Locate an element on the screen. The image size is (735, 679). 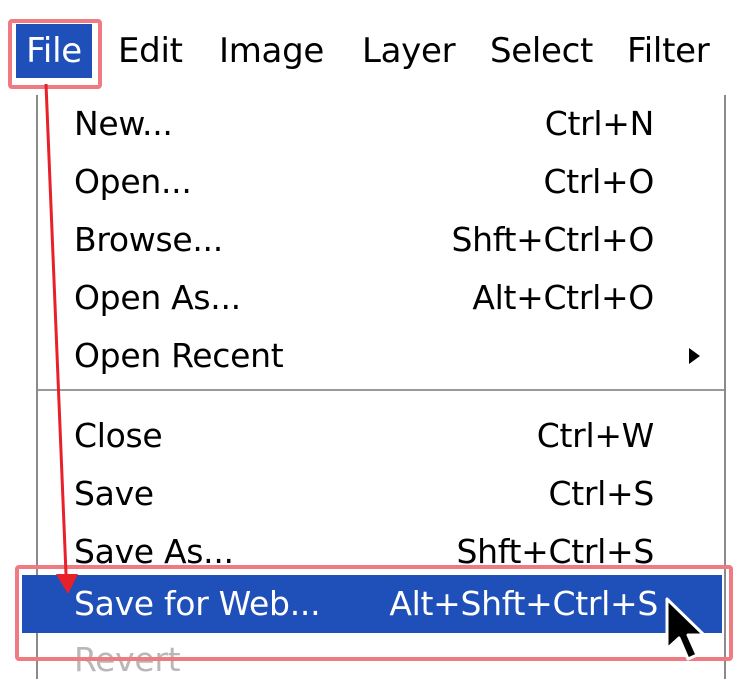
annotation-arrow-icon is located at coordinates (61, 338).